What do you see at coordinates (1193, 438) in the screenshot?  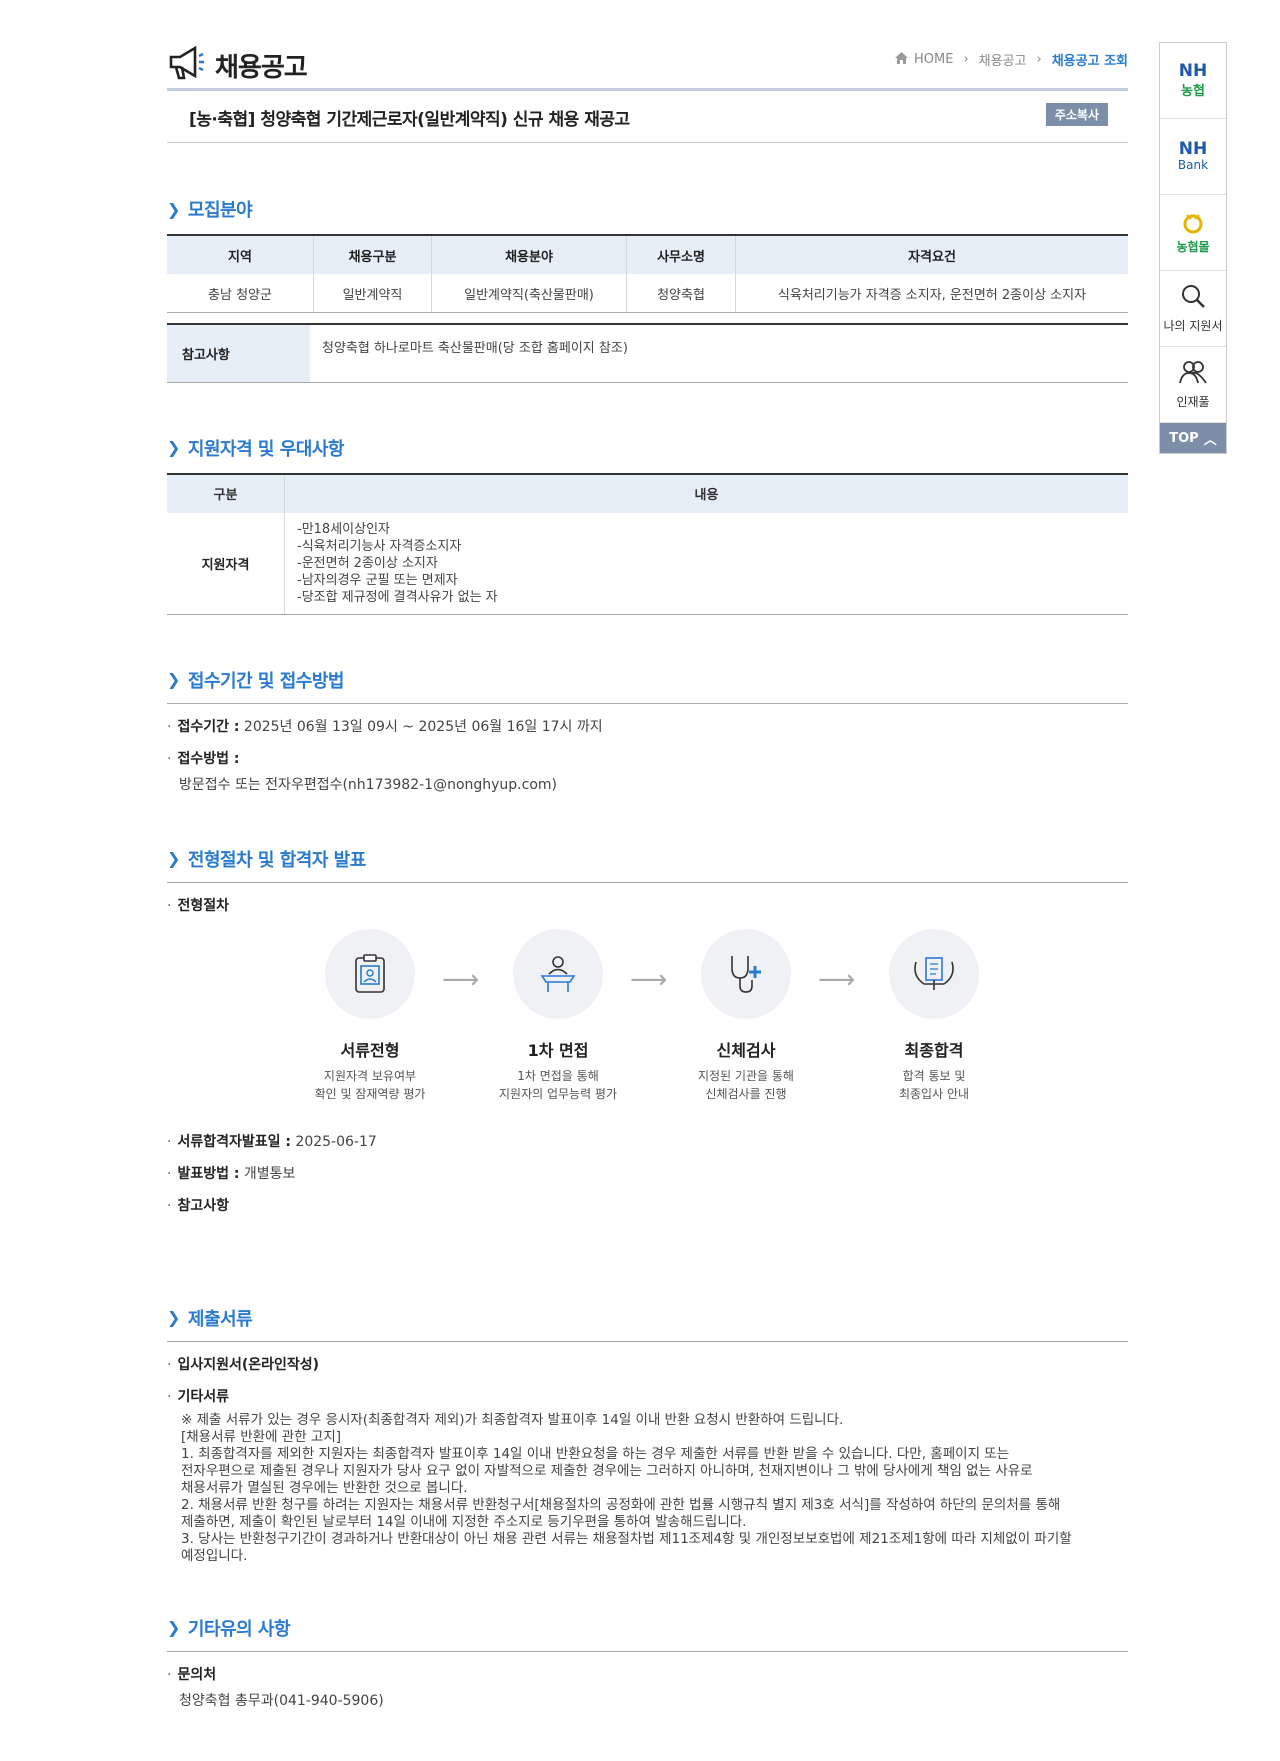 I see `scroll-top-button: TOP ︿` at bounding box center [1193, 438].